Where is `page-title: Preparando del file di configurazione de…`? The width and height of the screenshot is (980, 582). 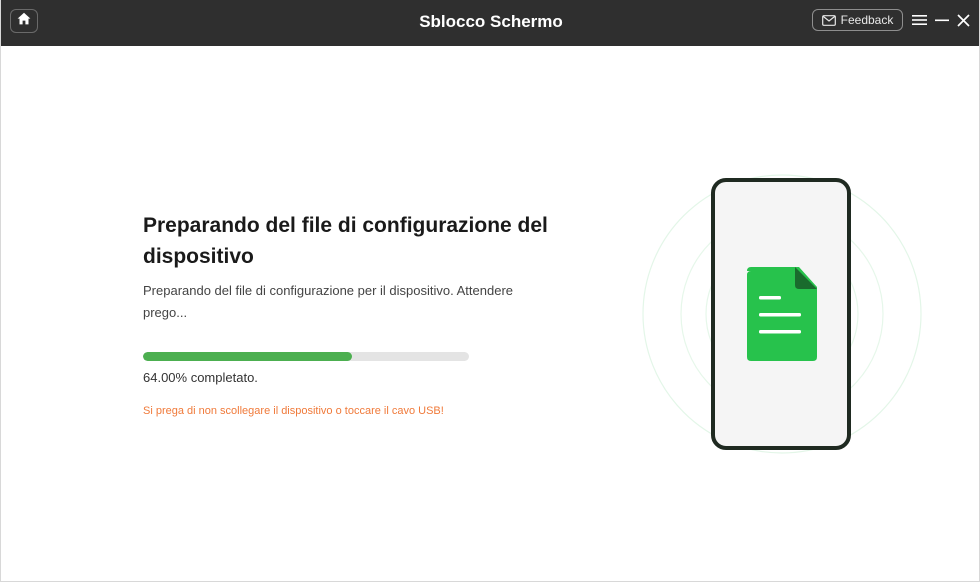 page-title: Preparando del file di configurazione de… is located at coordinates (345, 241).